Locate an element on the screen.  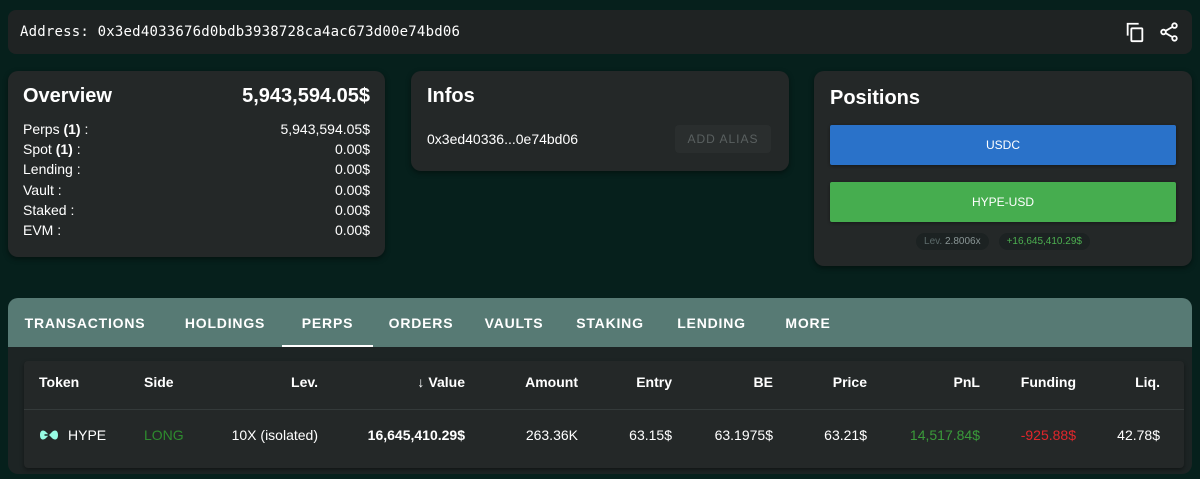
hyperliquid-logo-icon is located at coordinates (49, 434).